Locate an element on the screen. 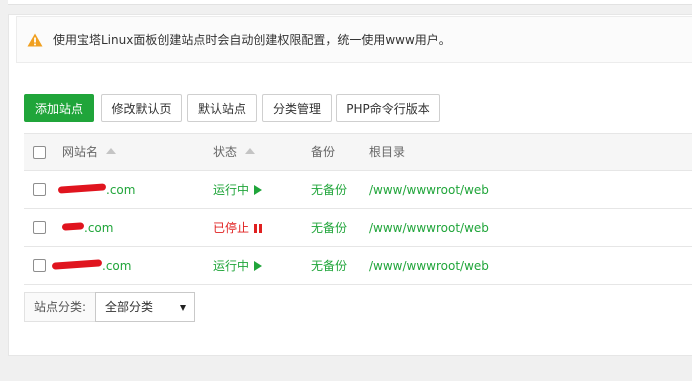 Image resolution: width=692 pixels, height=381 pixels. header-root: 根目录 is located at coordinates (387, 152).